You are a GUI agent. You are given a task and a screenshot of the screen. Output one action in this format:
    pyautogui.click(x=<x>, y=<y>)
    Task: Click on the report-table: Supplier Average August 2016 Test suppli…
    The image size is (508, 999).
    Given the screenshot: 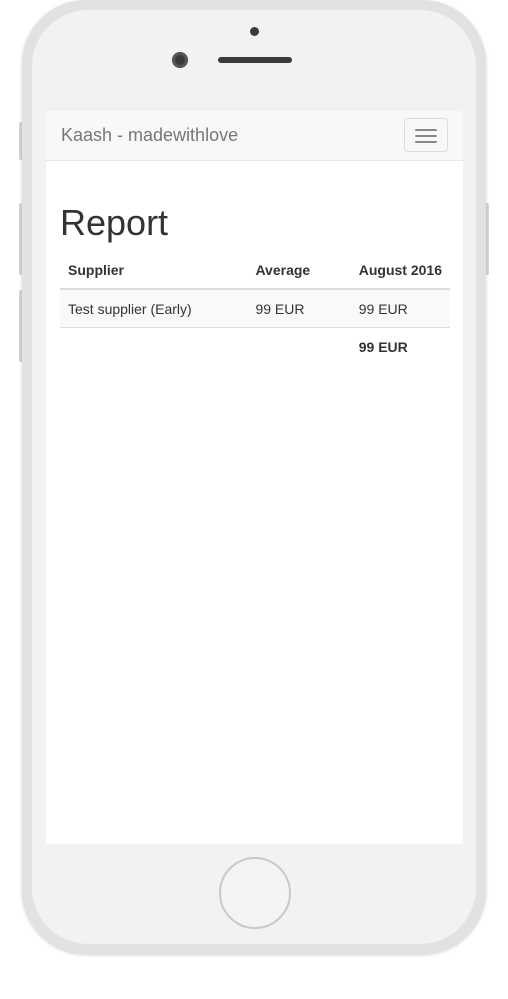 What is the action you would take?
    pyautogui.click(x=255, y=308)
    